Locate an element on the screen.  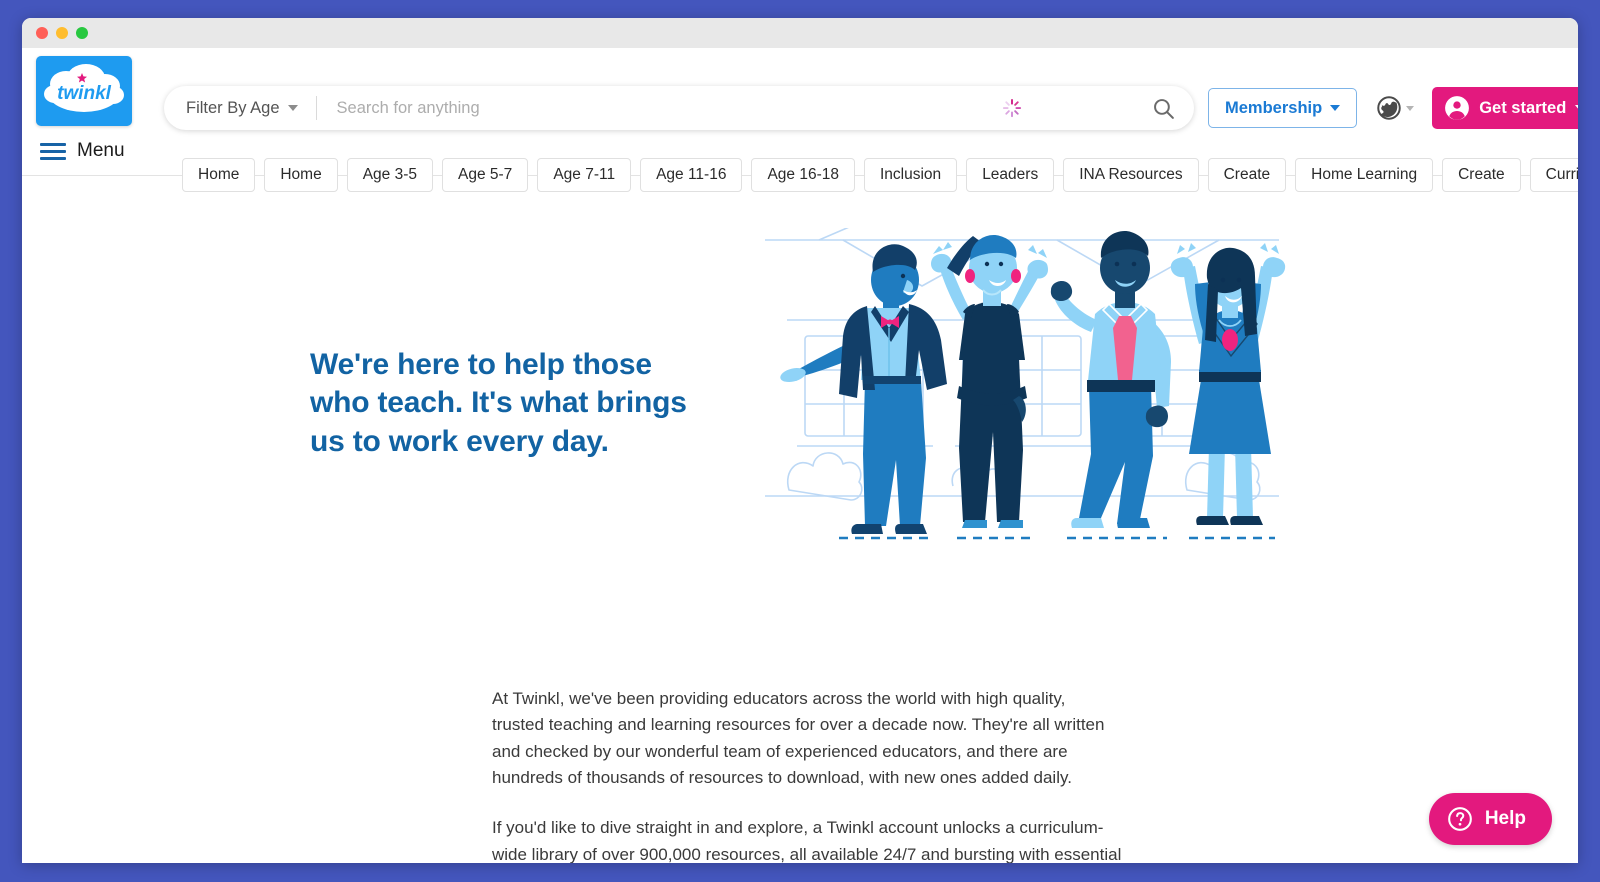
window-minimize-button is located at coordinates (62, 33).